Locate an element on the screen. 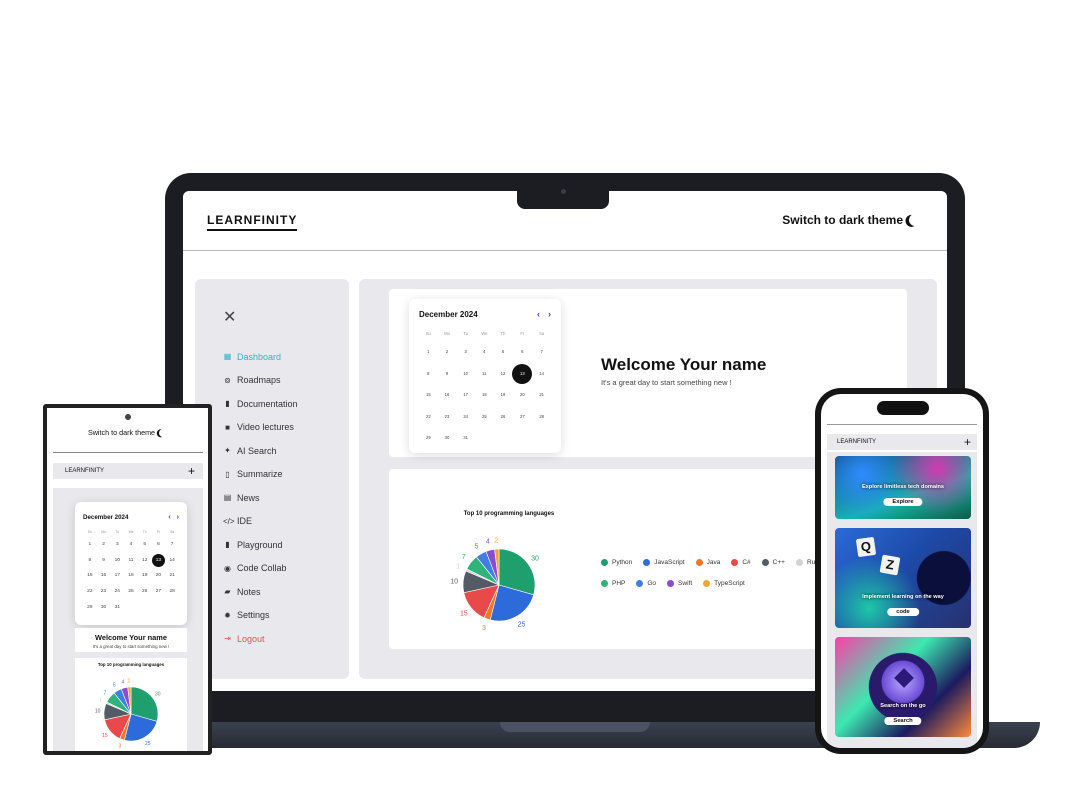 This screenshot has width=1080, height=807. sidebar-item-notes: ▰ Notes is located at coordinates (260, 592).